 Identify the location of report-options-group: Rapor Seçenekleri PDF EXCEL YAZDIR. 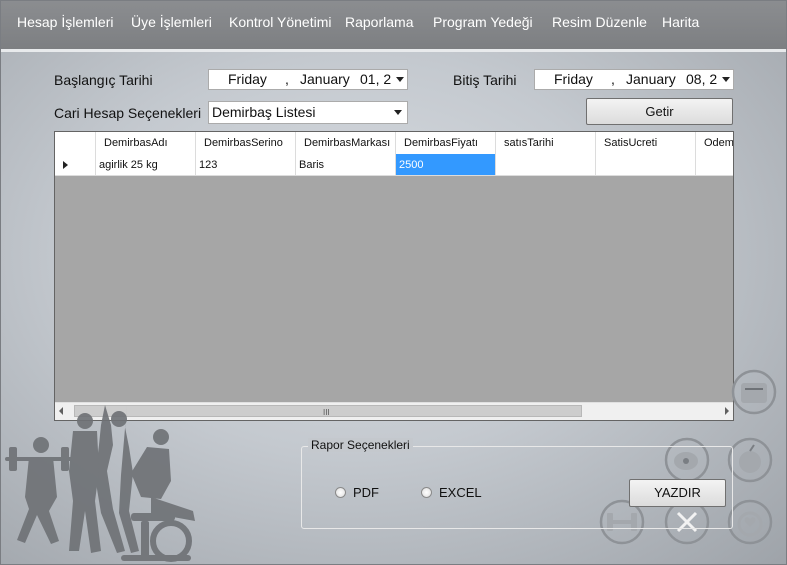
(517, 483).